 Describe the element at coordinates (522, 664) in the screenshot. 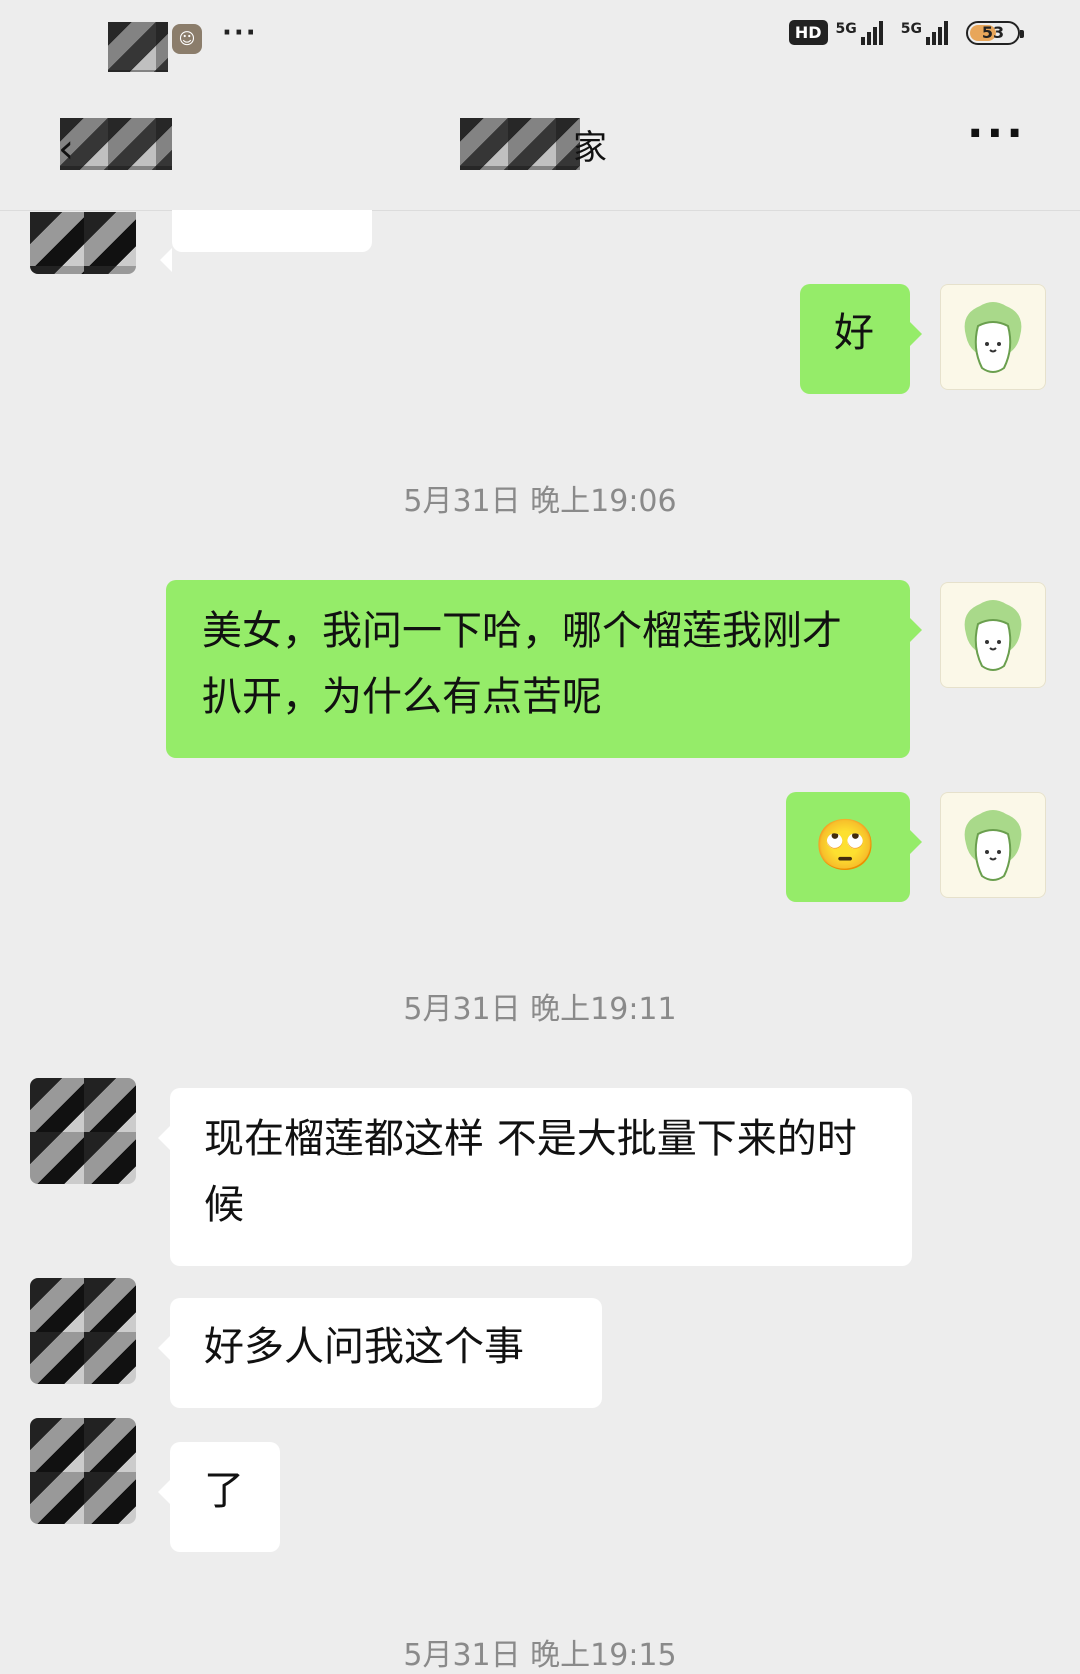

I see `message-text: 美女，我问一下哈，哪个榴莲我刚才扒开，为什么有点苦呢` at that location.